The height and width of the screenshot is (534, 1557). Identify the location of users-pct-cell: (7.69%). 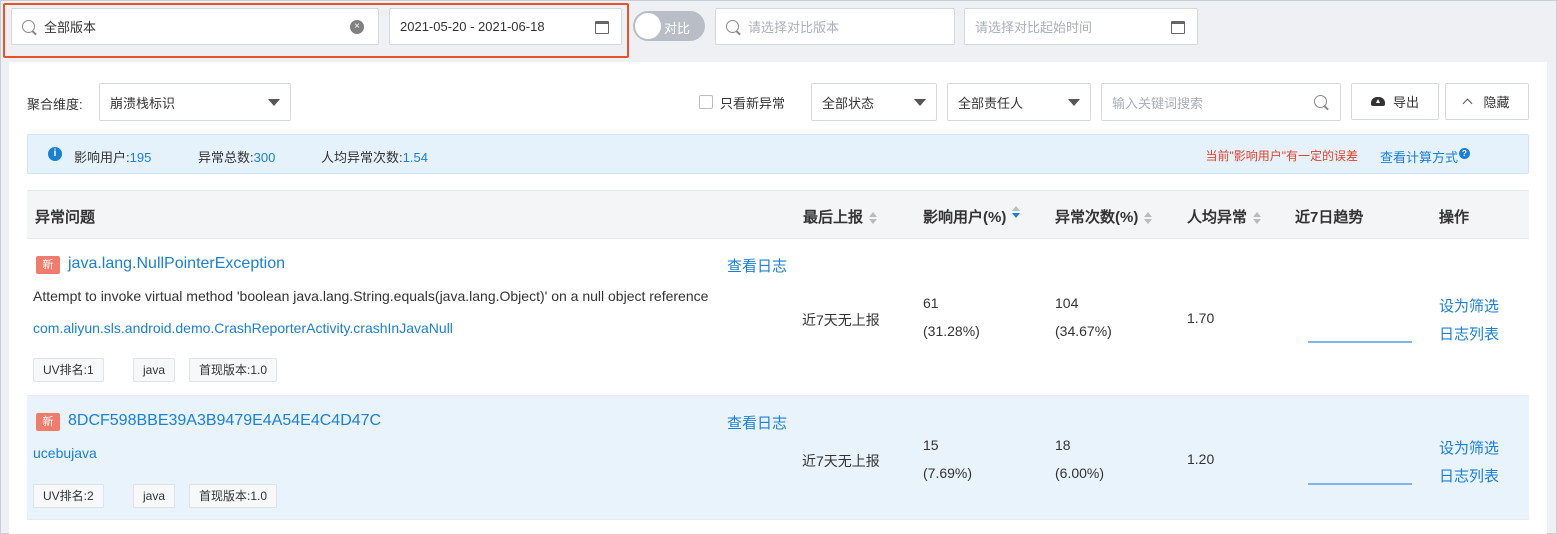
(948, 473).